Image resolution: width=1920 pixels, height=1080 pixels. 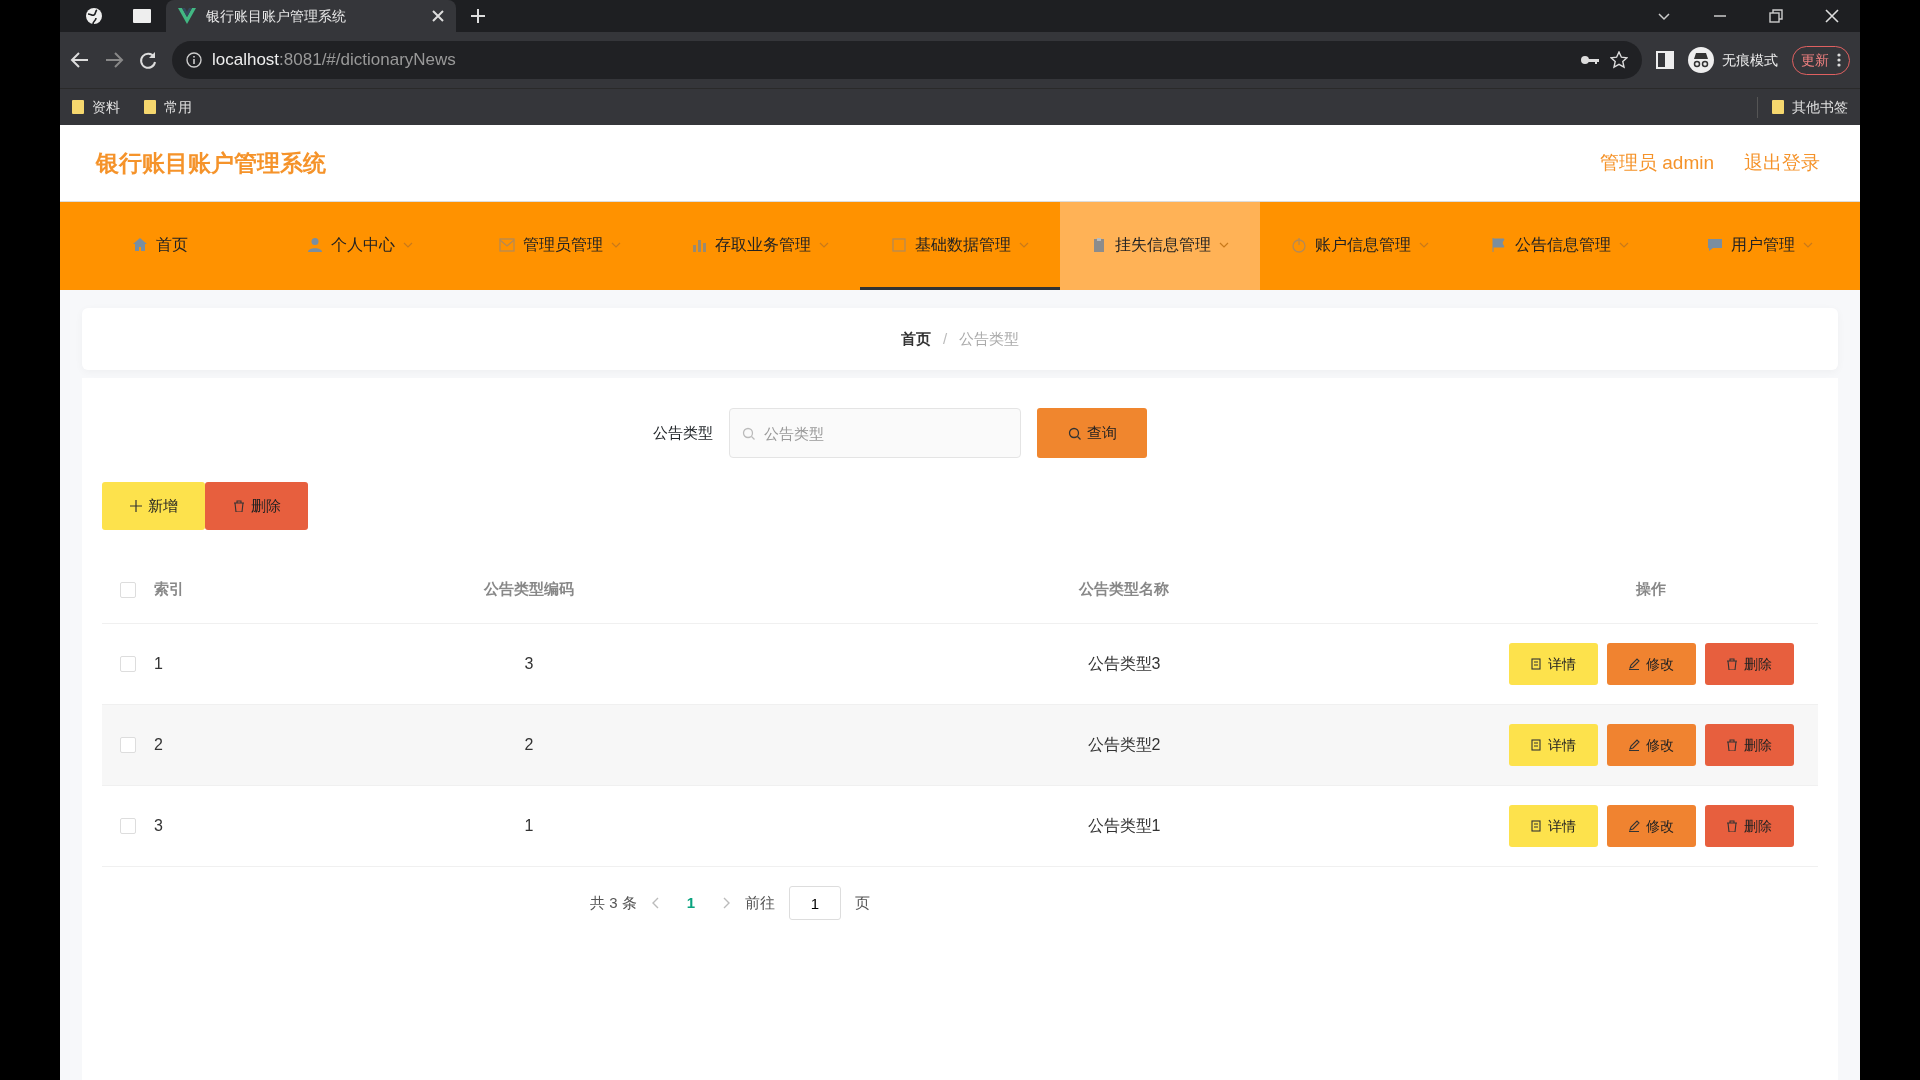 What do you see at coordinates (560, 246) in the screenshot?
I see `nav-item: 管理员管理` at bounding box center [560, 246].